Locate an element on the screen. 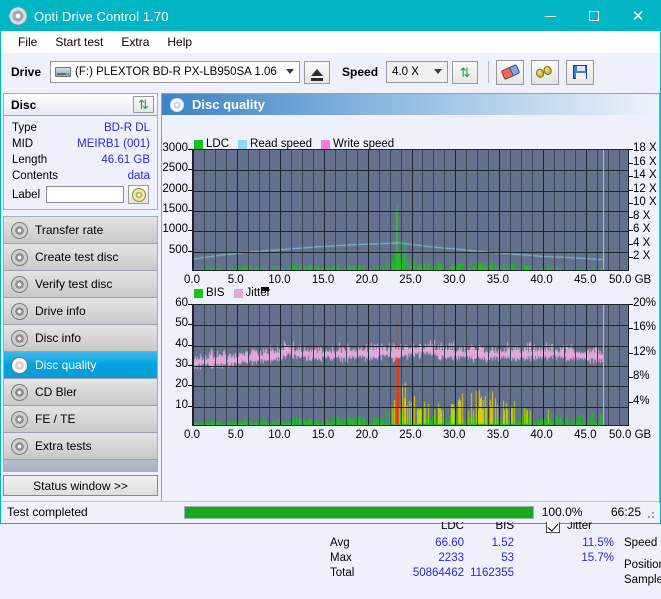 This screenshot has height=599, width=661. stats-row-total-label: Total is located at coordinates (342, 573).